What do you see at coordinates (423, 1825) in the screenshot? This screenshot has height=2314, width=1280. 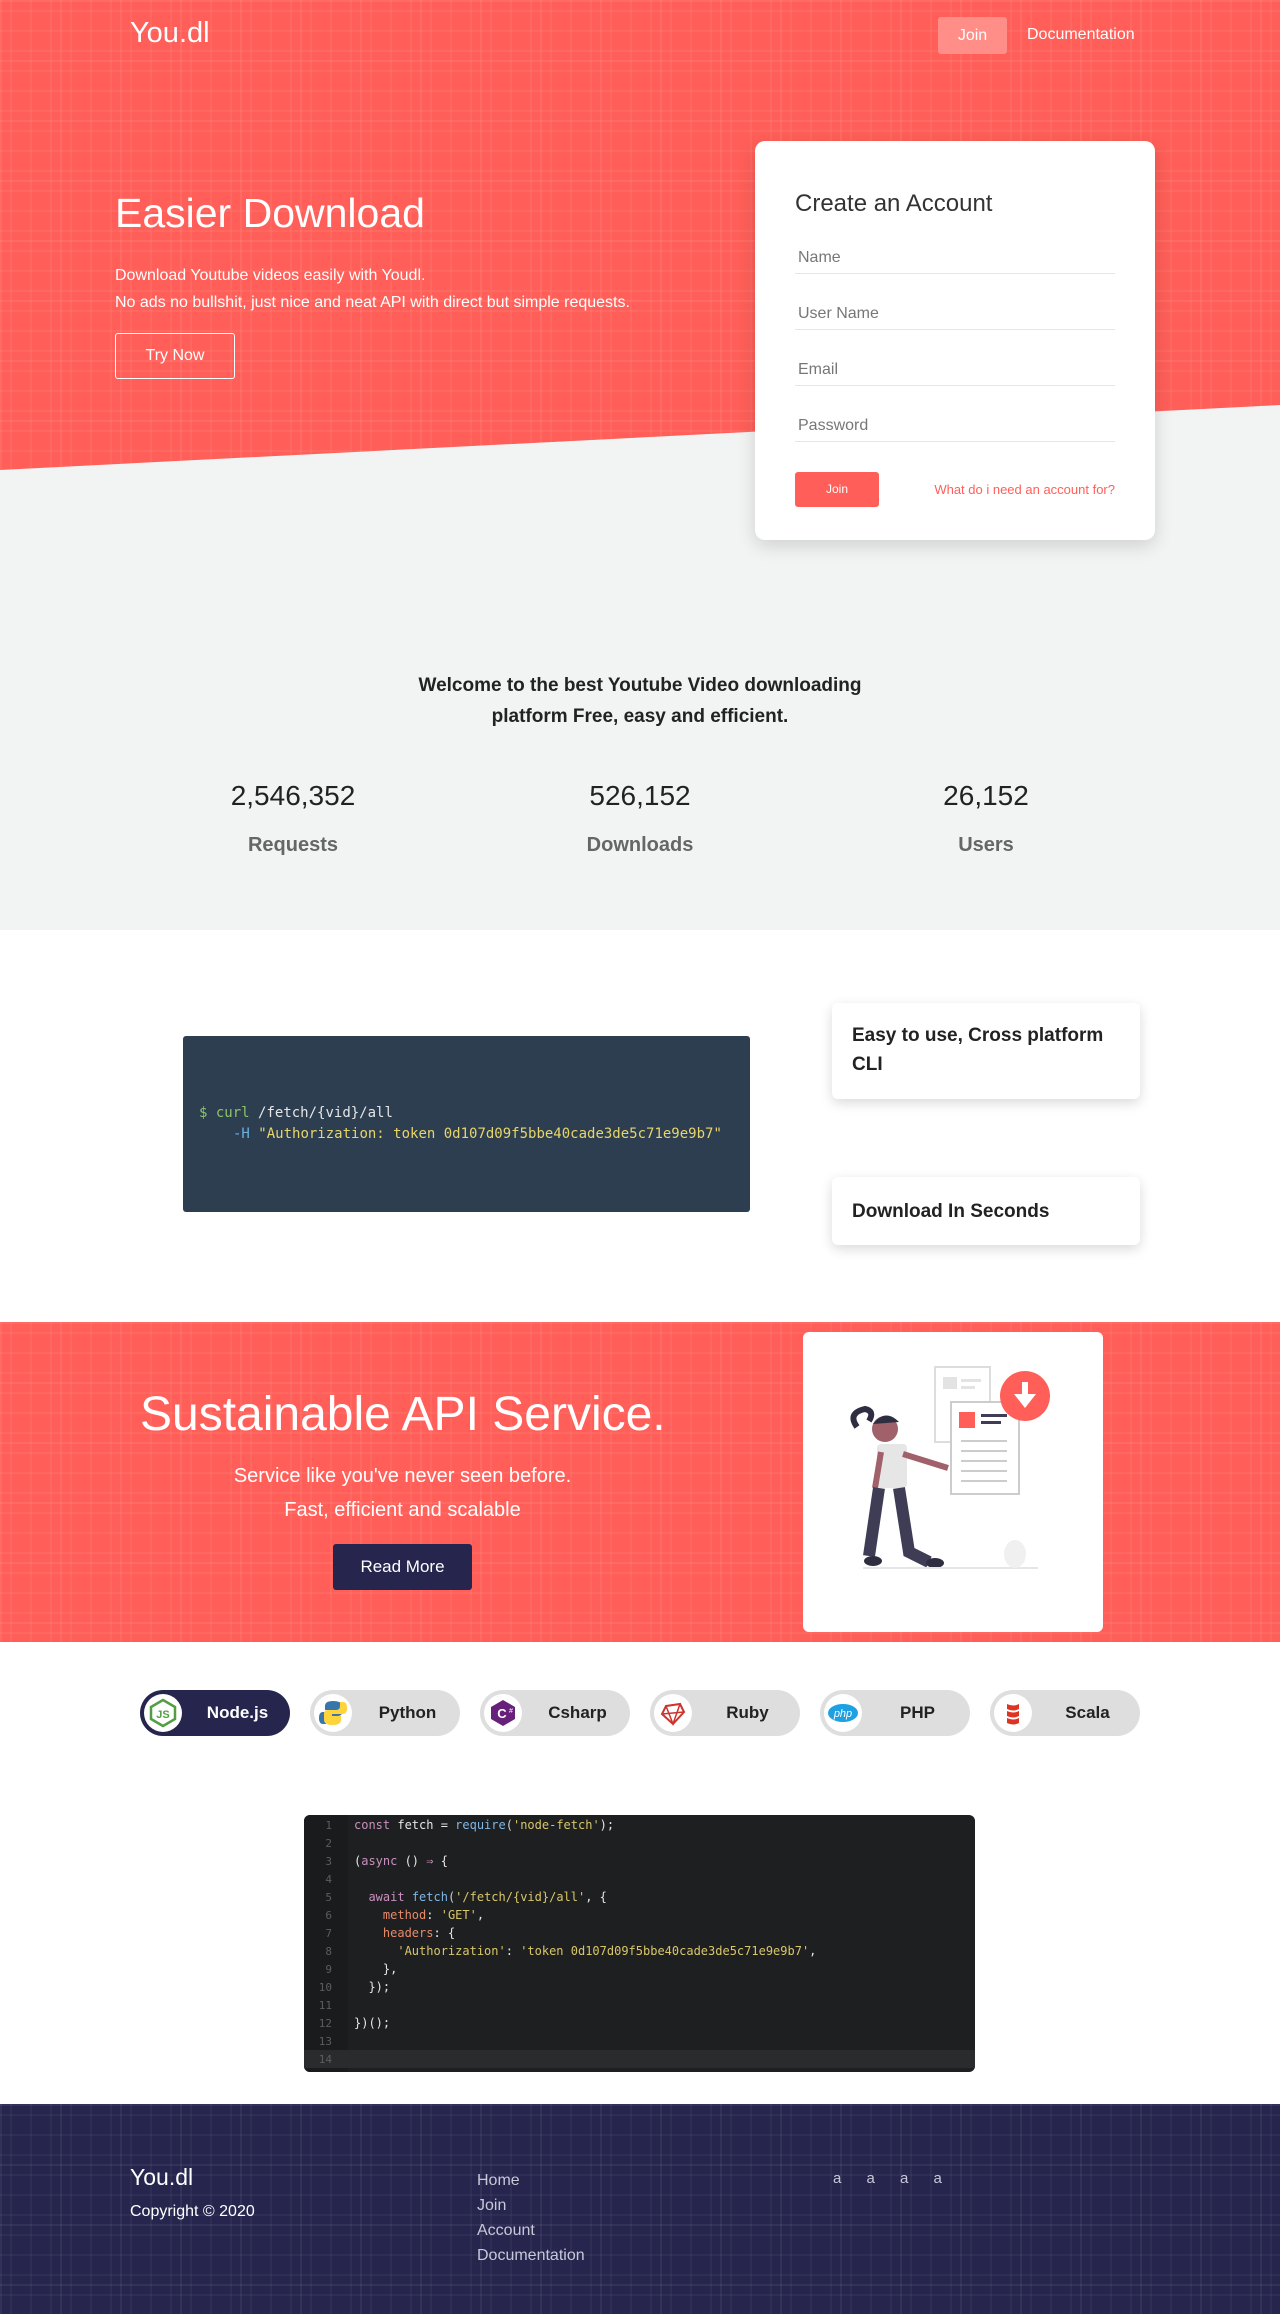 I see `code-token: fetch =` at bounding box center [423, 1825].